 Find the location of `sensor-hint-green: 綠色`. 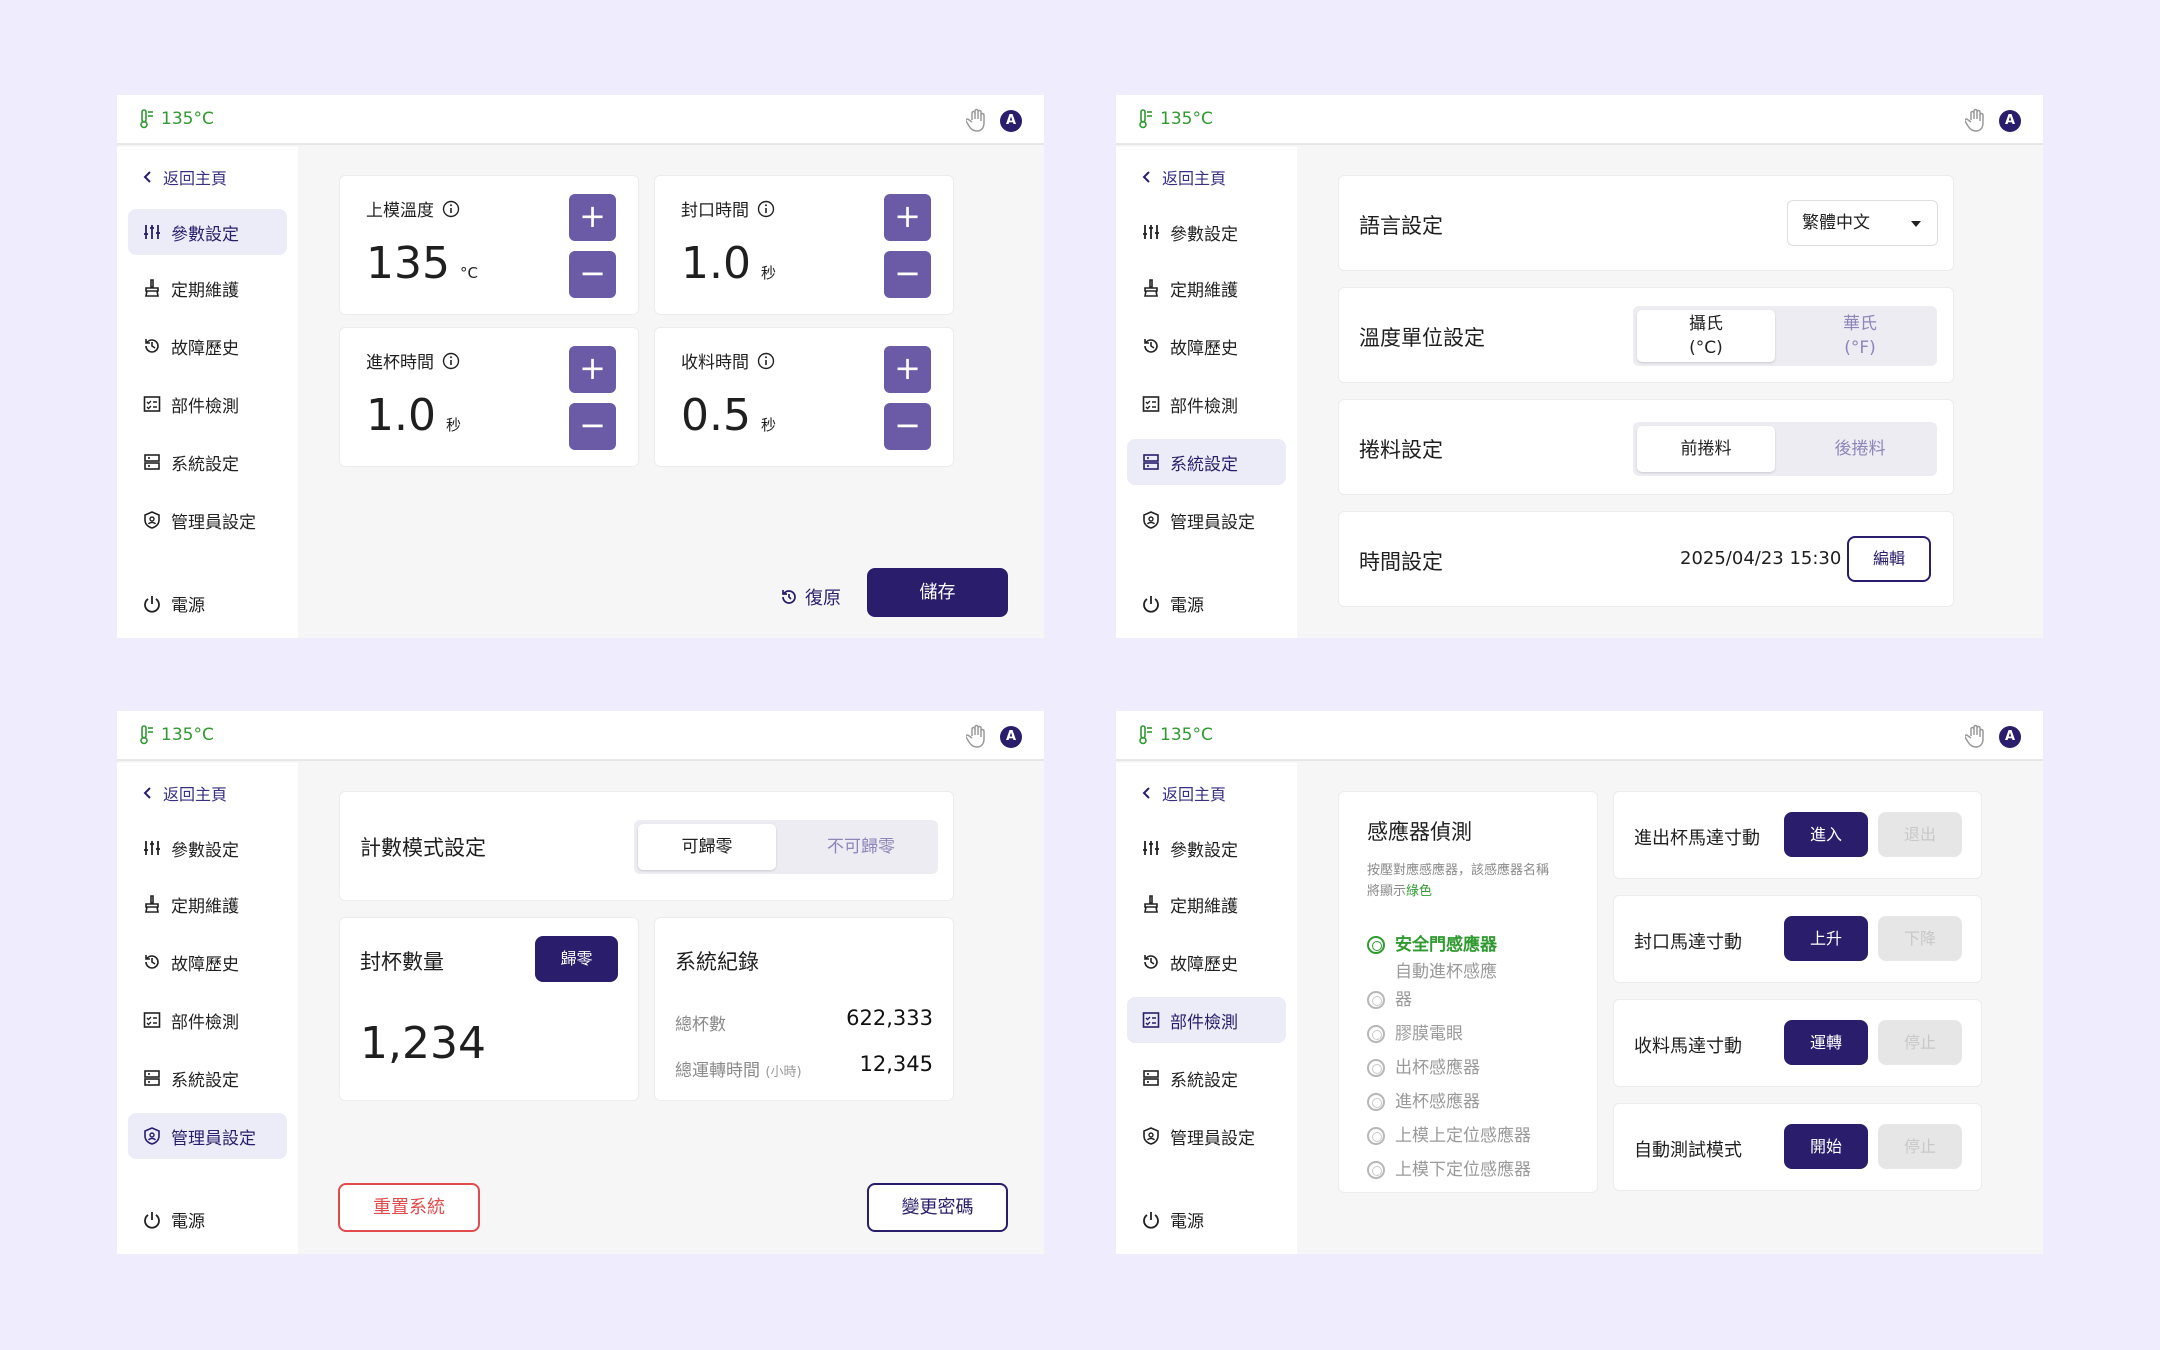

sensor-hint-green: 綠色 is located at coordinates (1419, 891).